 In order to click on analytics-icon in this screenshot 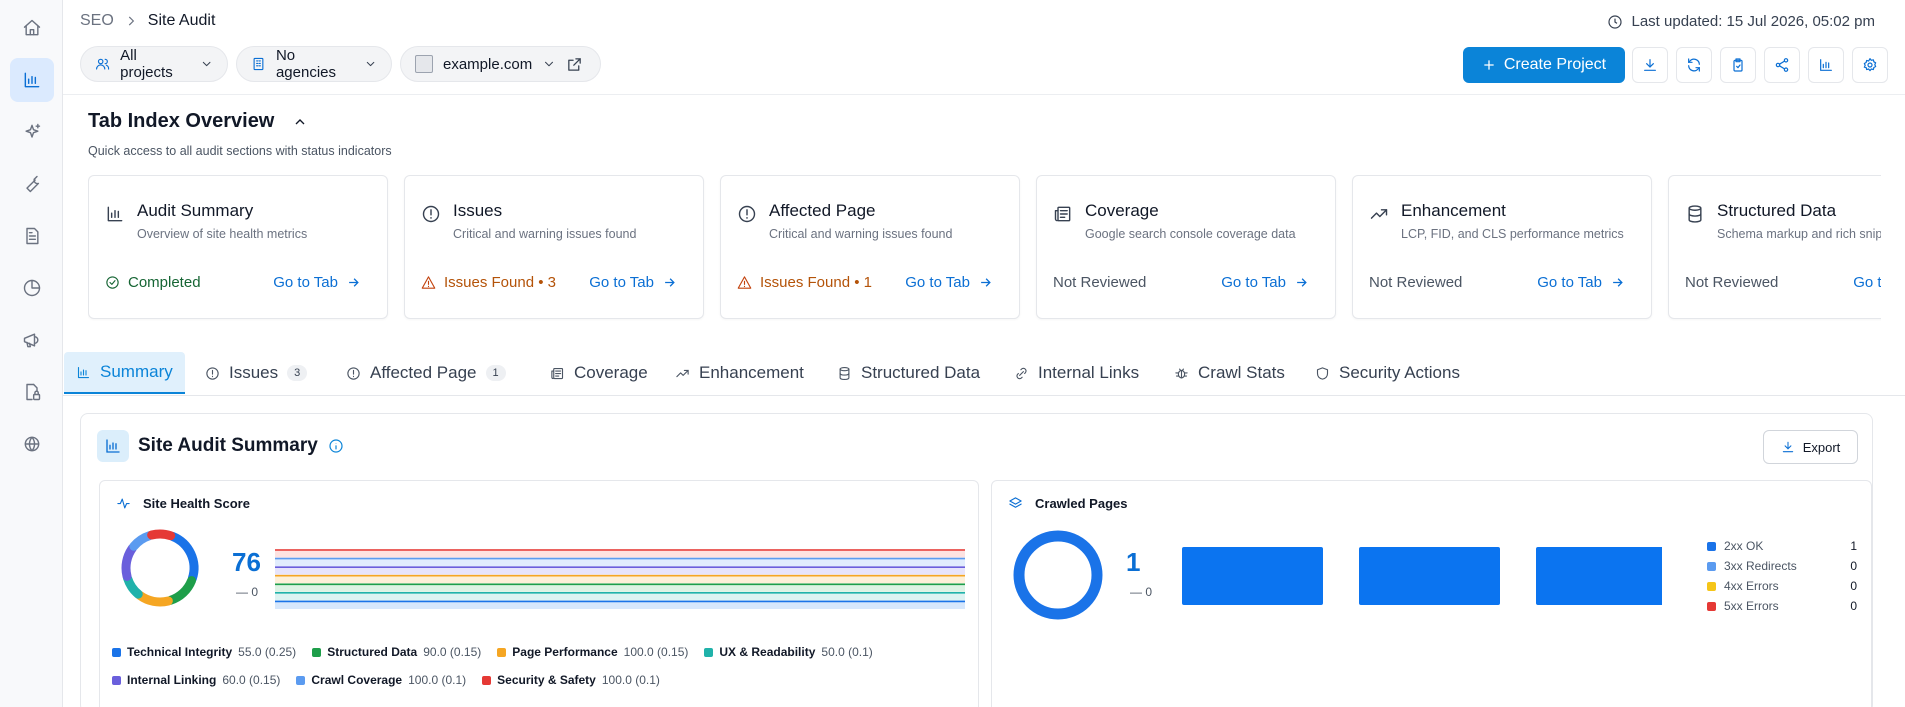, I will do `click(32, 80)`.